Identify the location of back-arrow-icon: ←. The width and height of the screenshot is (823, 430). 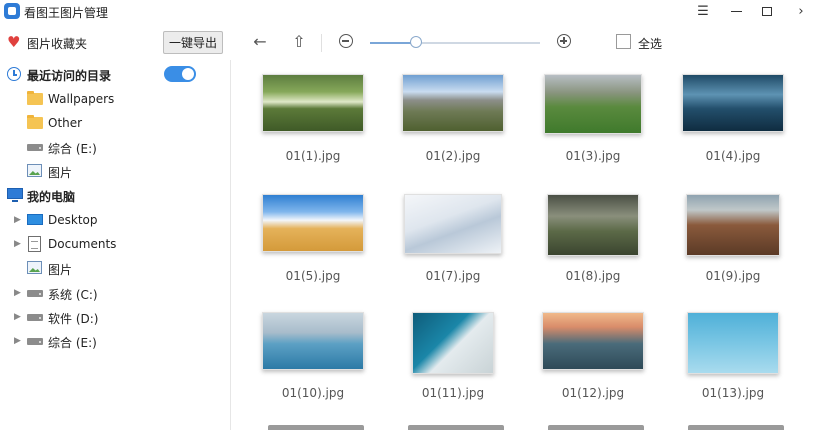
(260, 42).